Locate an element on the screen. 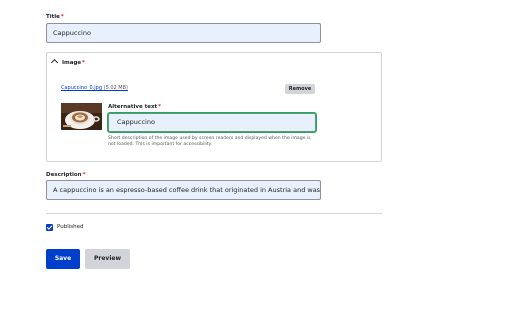 Image resolution: width=512 pixels, height=312 pixels. image-thumbnail is located at coordinates (81, 116).